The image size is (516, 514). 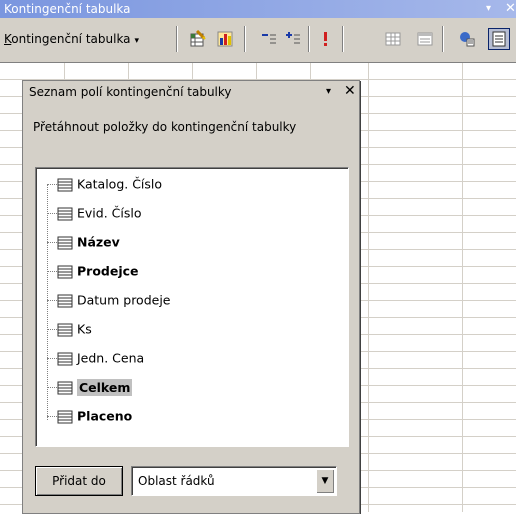 What do you see at coordinates (269, 39) in the screenshot?
I see `hide-detail-icon` at bounding box center [269, 39].